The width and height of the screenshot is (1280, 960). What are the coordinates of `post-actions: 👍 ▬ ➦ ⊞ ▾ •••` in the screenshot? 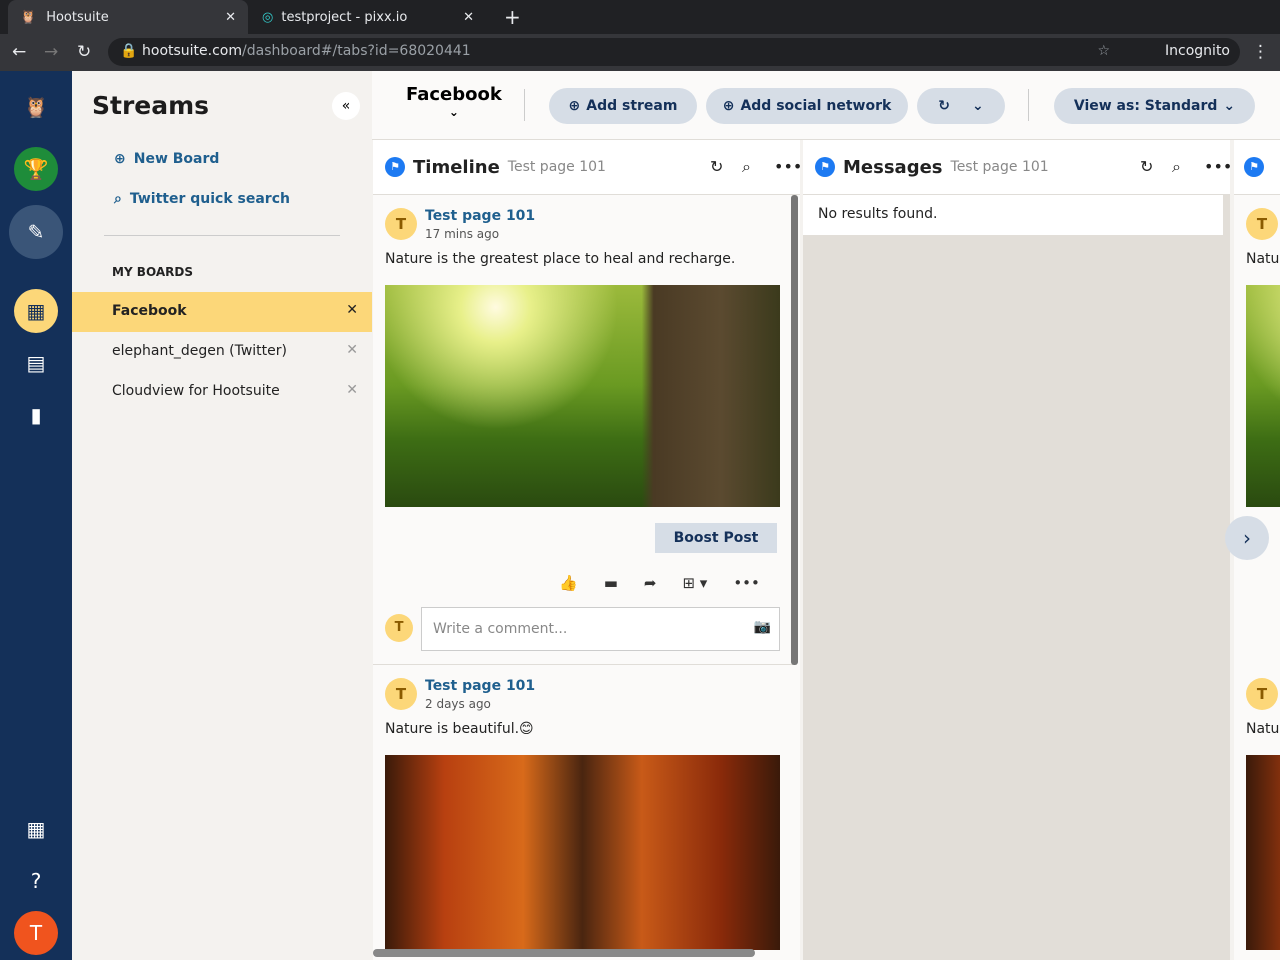 It's located at (659, 583).